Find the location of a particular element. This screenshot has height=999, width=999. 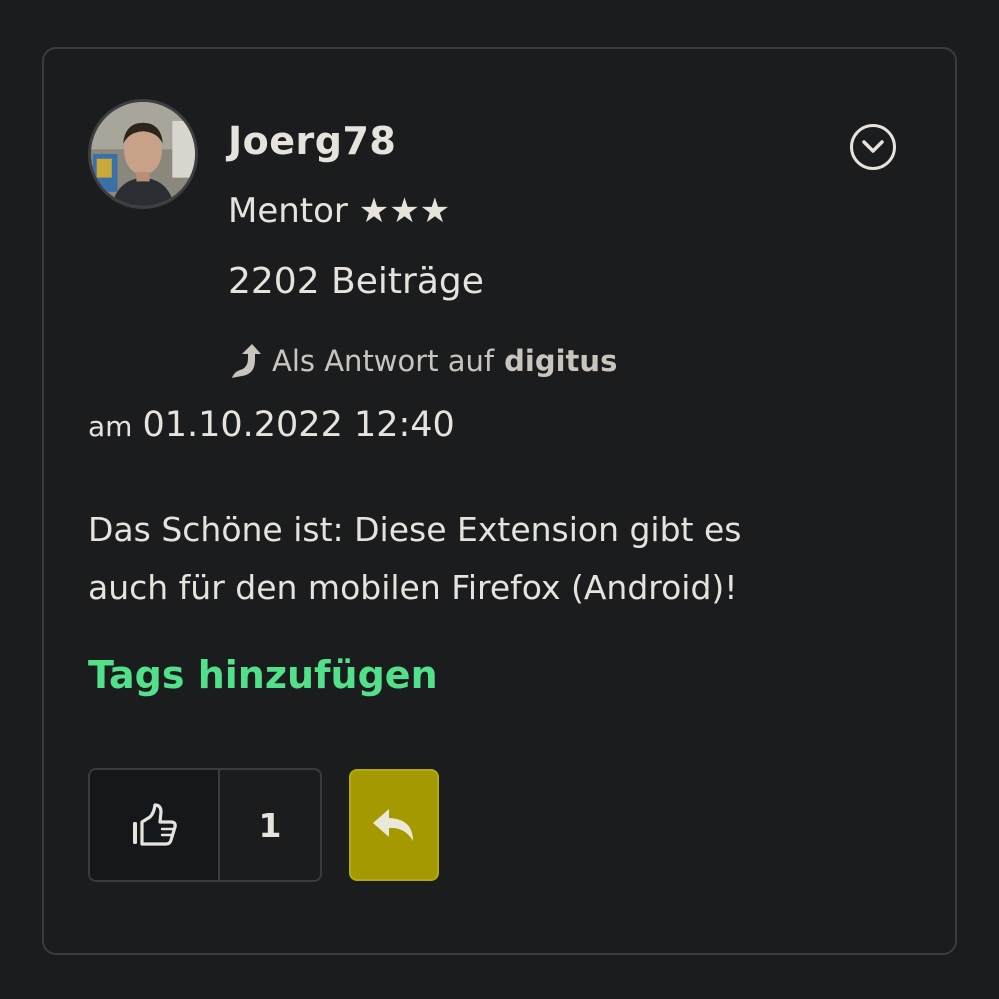

like-button is located at coordinates (155, 825).